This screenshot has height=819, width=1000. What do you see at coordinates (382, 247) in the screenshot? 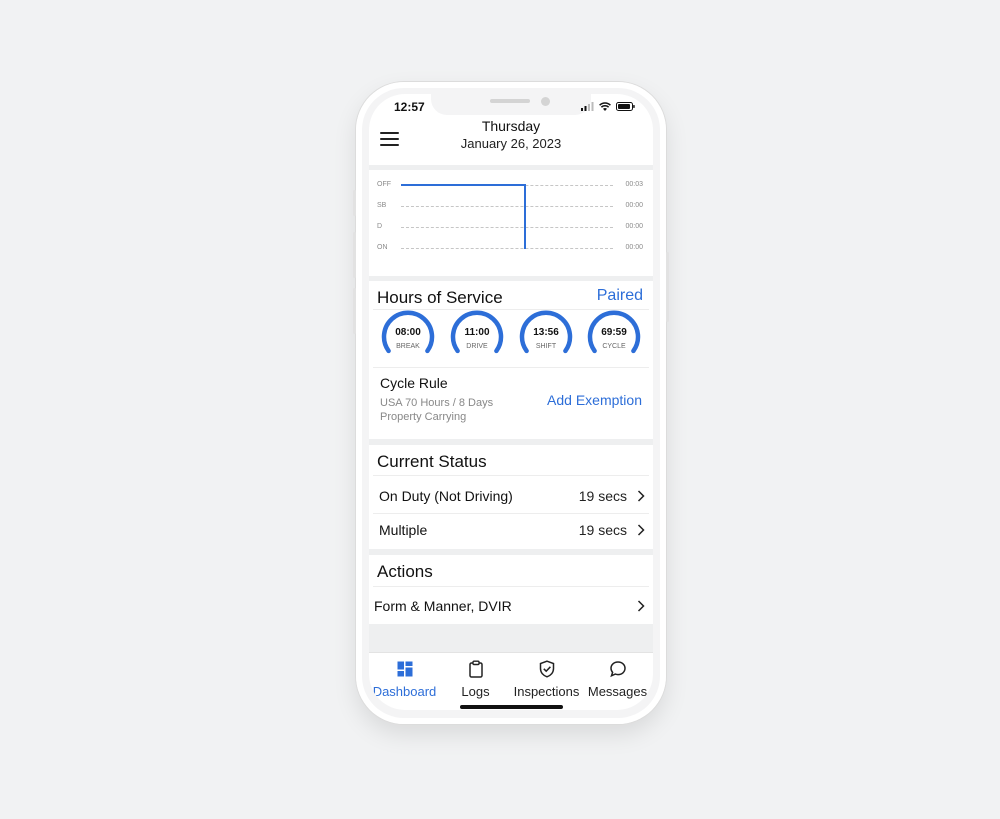
I see `graph-row-label-on: ON` at bounding box center [382, 247].